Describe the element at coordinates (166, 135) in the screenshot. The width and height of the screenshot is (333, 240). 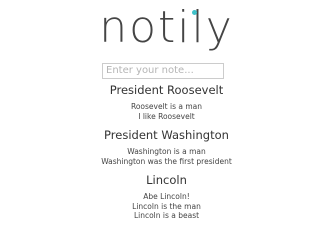
I see `note-title: President Washington` at that location.